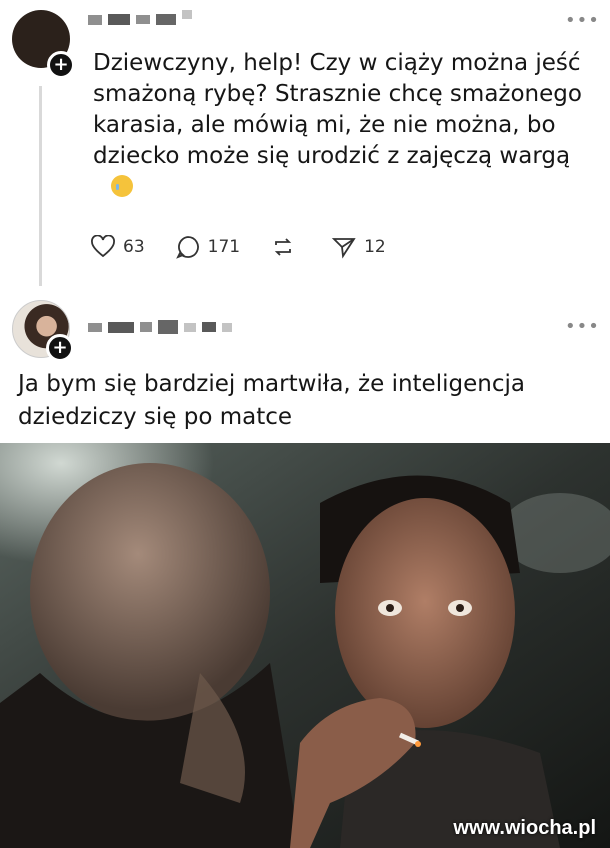 This screenshot has width=610, height=848. I want to click on comment-count: 171, so click(224, 247).